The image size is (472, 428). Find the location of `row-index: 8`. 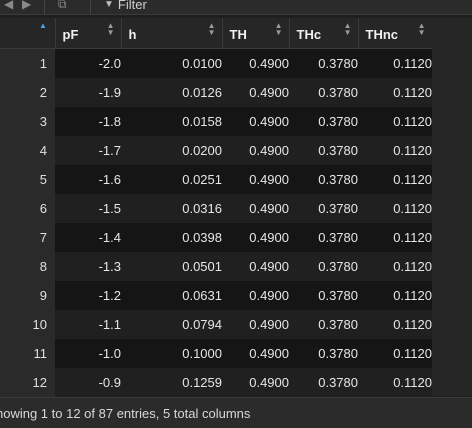

row-index: 8 is located at coordinates (27, 266).